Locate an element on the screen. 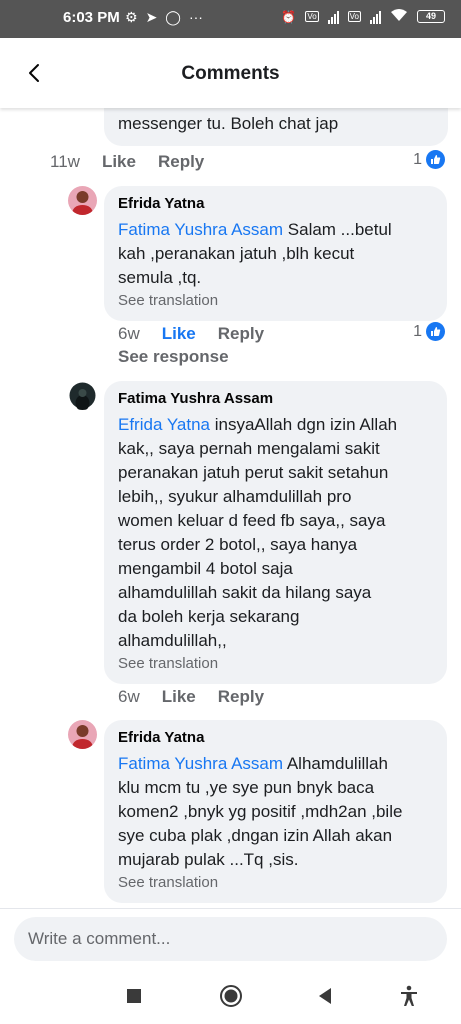 This screenshot has height=1024, width=461. comment-author: Fatima Yushra Assam is located at coordinates (275, 399).